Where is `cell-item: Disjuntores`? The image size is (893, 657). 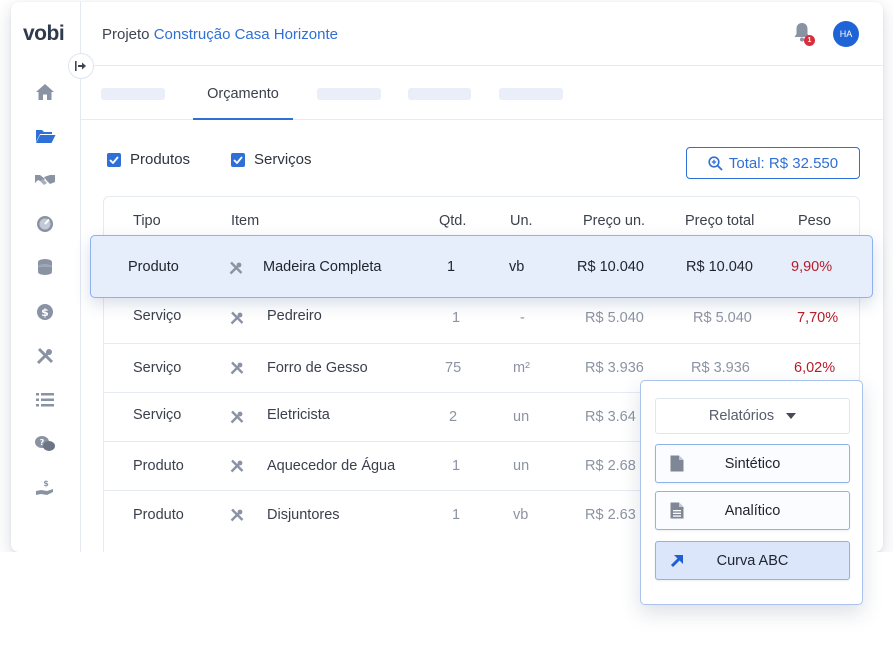 cell-item: Disjuntores is located at coordinates (303, 515).